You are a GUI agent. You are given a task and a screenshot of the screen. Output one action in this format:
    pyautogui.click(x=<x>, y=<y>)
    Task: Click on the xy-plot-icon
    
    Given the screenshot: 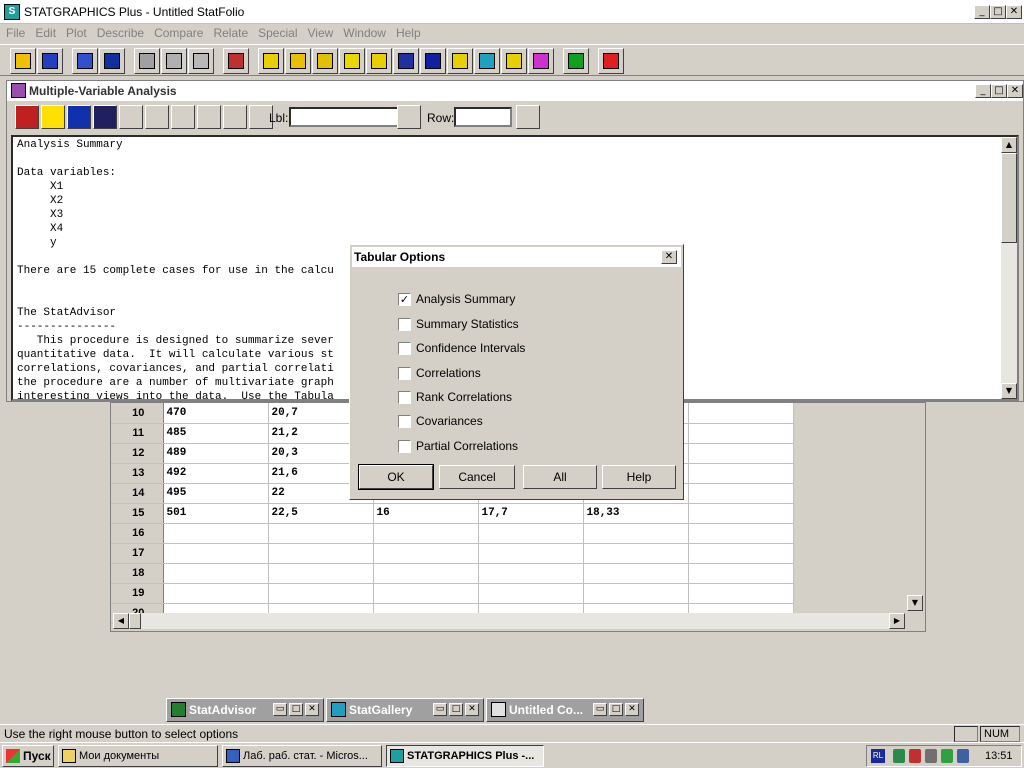 What is the action you would take?
    pyautogui.click(x=352, y=61)
    